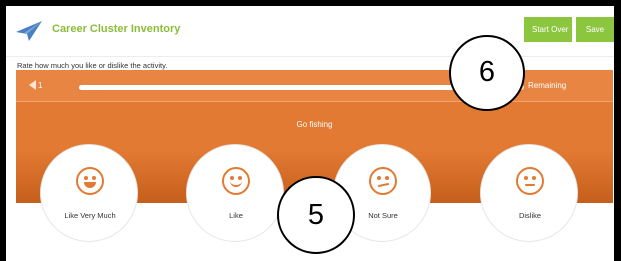  I want to click on sad-face-icon, so click(530, 181).